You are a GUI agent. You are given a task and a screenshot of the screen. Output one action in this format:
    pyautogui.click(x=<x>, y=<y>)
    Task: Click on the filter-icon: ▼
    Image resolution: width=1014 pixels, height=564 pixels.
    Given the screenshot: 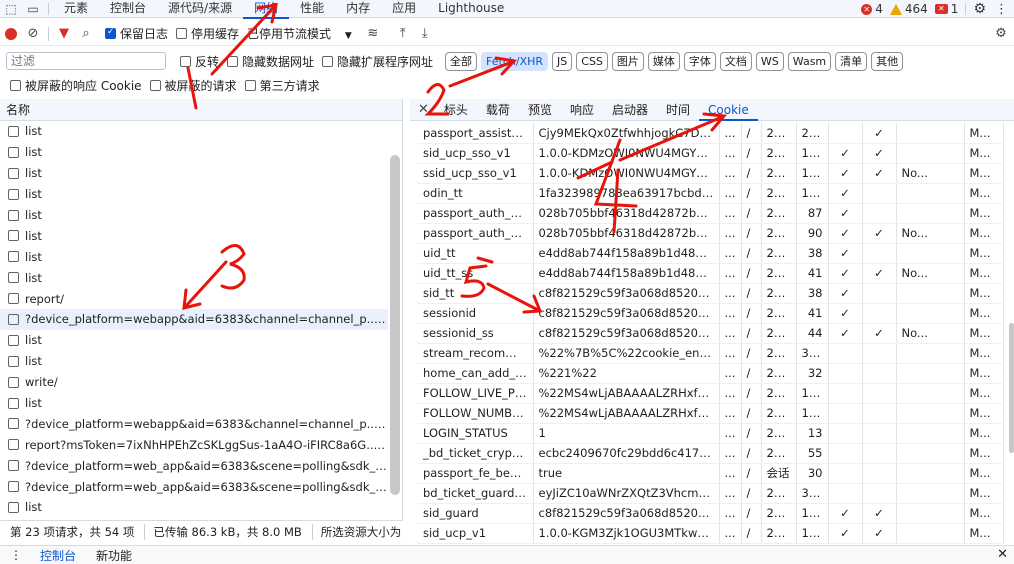 What is the action you would take?
    pyautogui.click(x=64, y=34)
    